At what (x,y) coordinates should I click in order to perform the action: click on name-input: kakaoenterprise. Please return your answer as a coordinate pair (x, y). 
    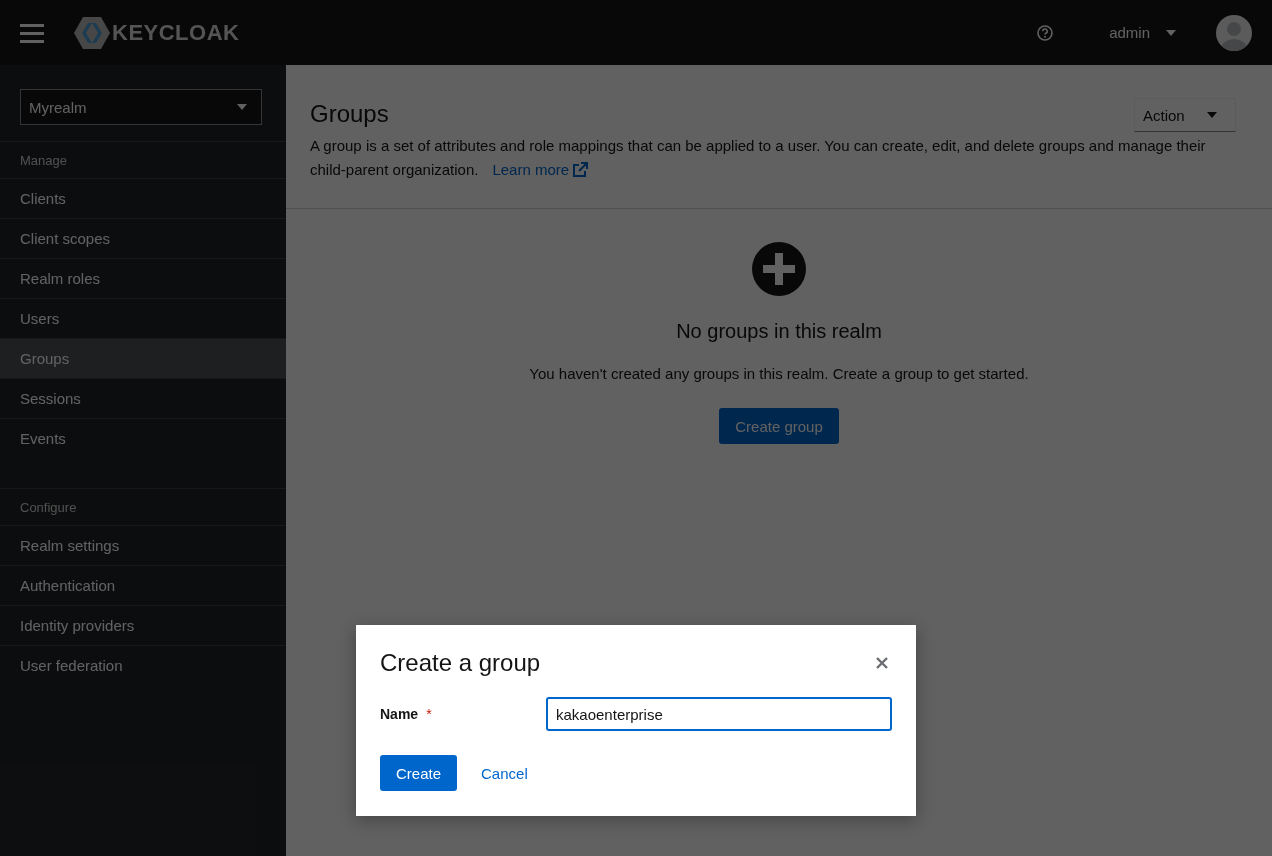
    Looking at the image, I should click on (719, 714).